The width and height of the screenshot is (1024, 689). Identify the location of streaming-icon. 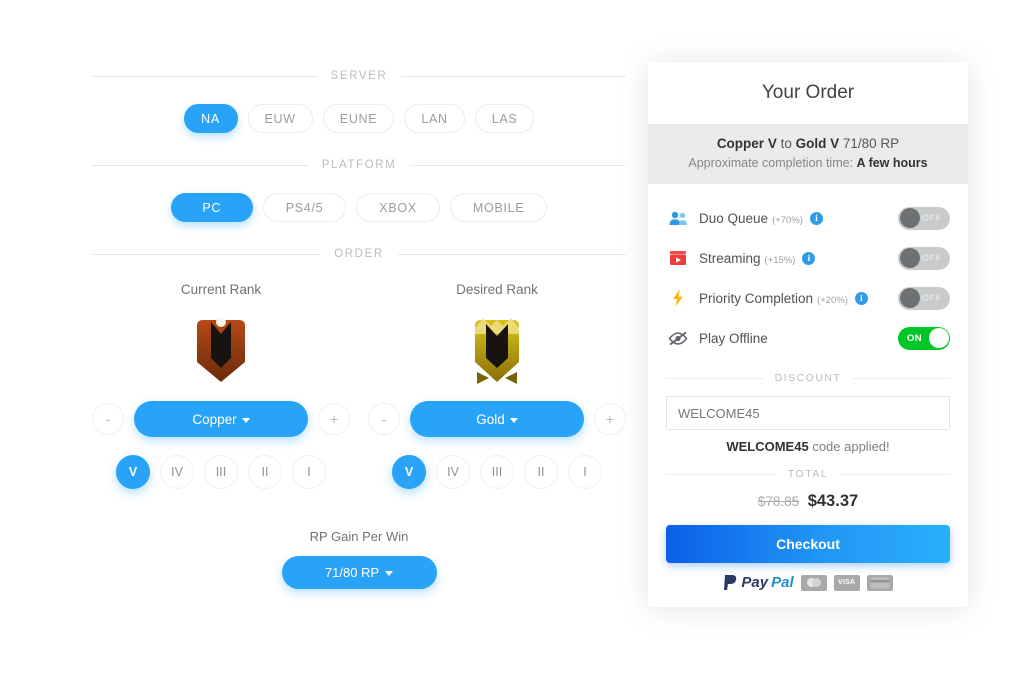
(678, 258).